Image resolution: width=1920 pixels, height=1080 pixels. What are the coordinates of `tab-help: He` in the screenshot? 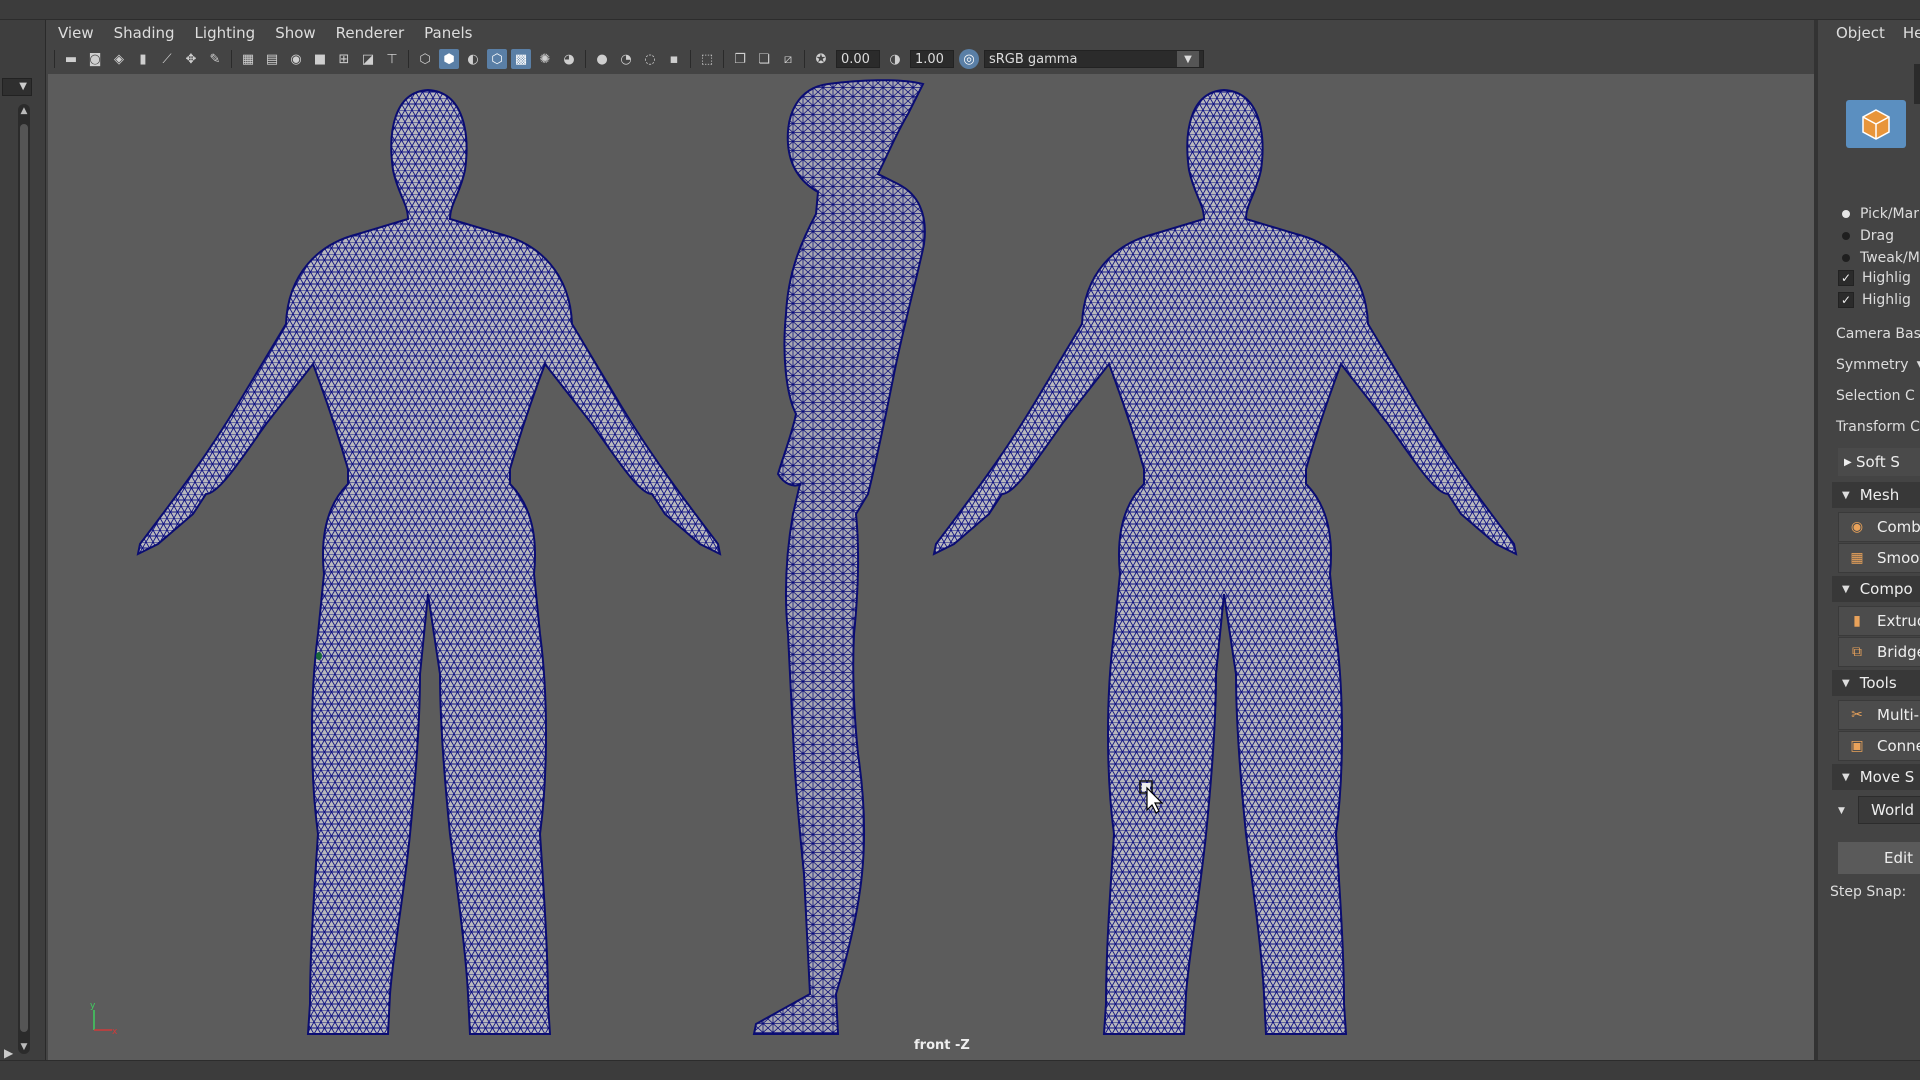 It's located at (1911, 33).